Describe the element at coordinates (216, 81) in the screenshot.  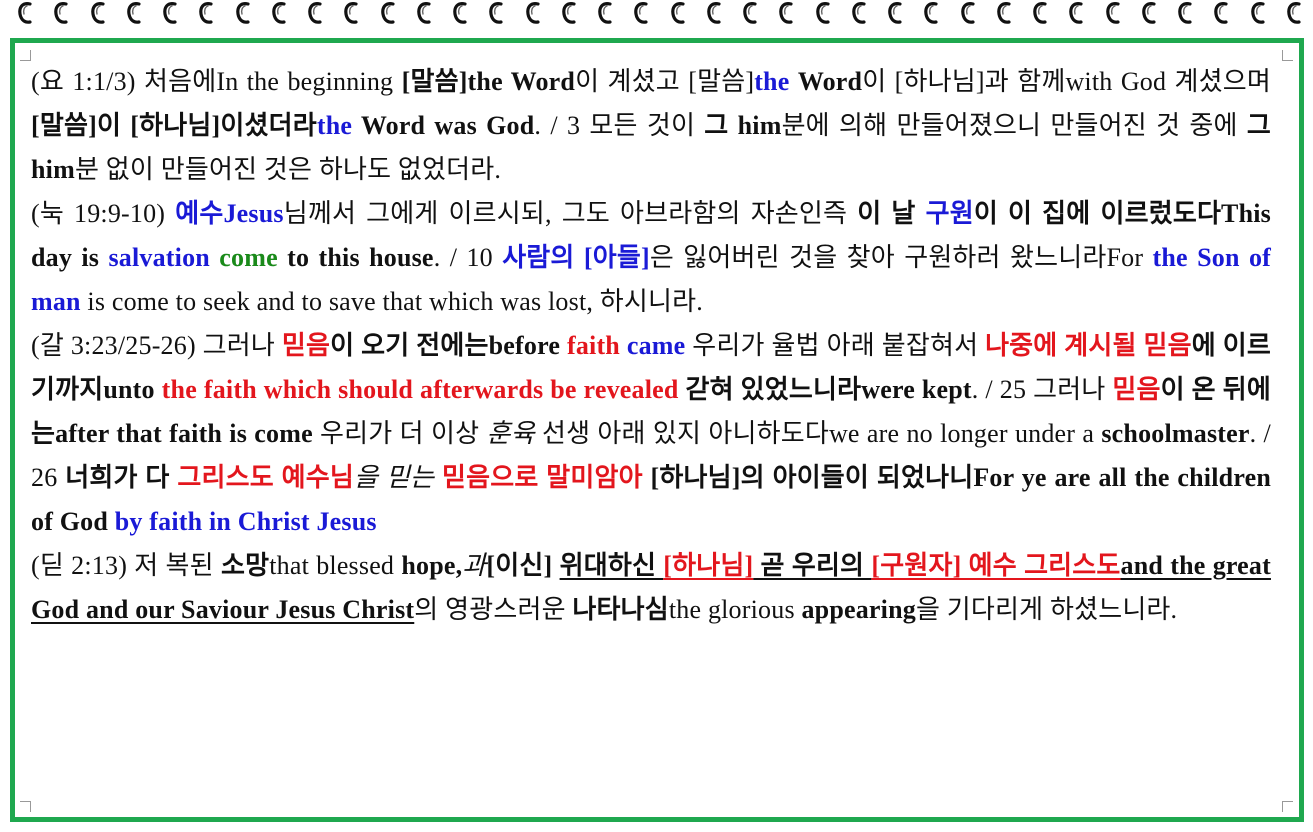
I see `text-run: (요 1:1/3) 처음에In the beginning` at that location.